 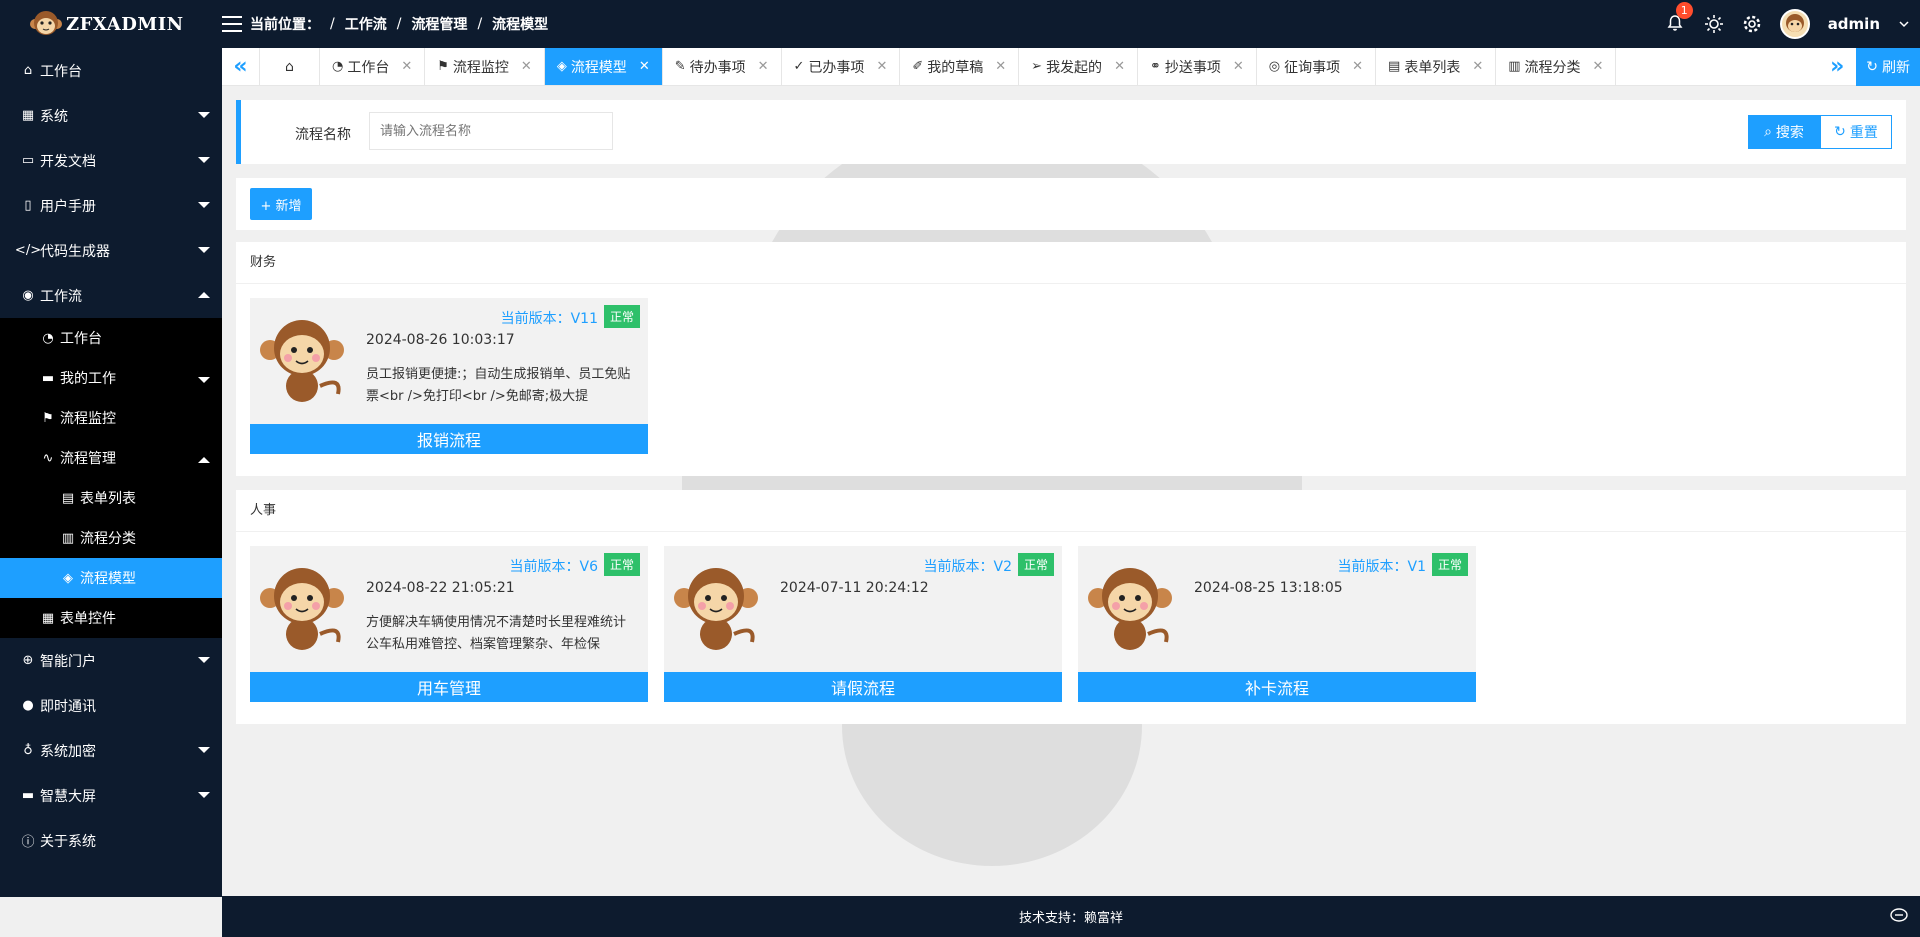 I want to click on sidebar-item-workbench: ⌂ 工作台, so click(x=111, y=70).